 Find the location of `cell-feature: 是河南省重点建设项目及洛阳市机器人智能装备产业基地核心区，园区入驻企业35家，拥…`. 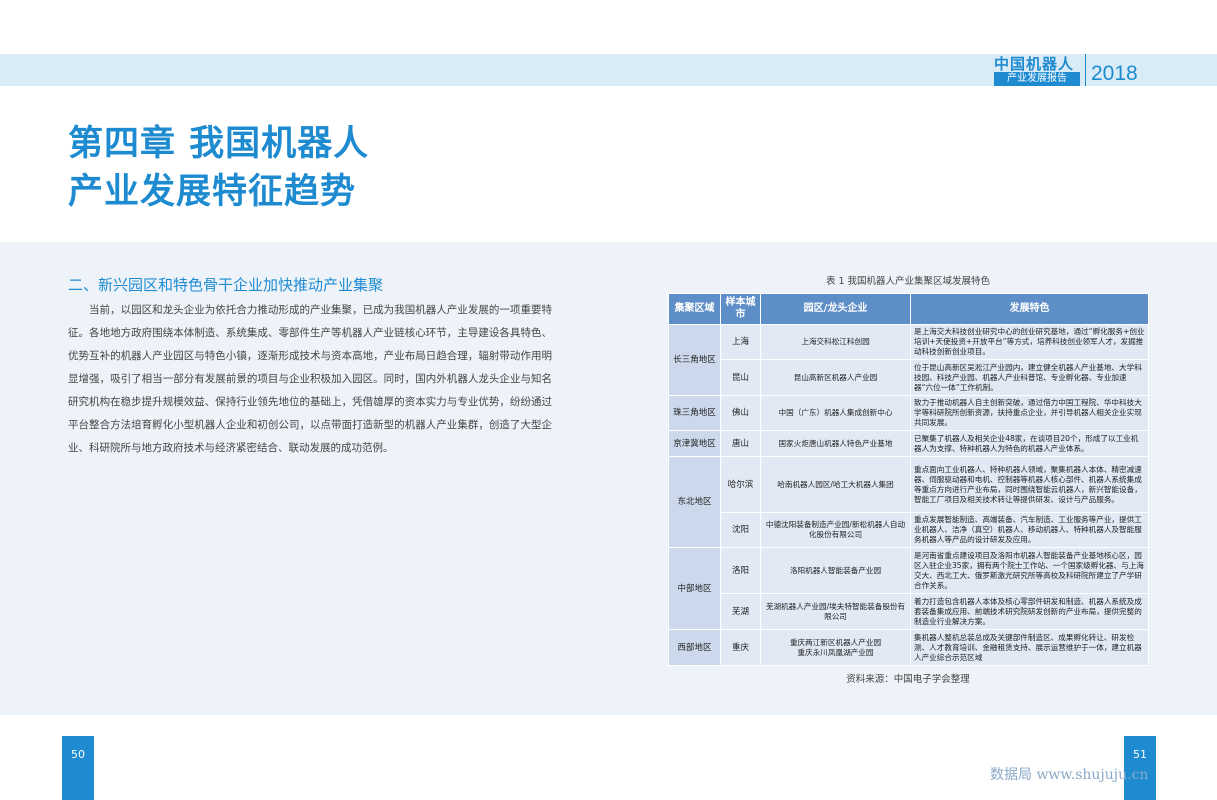

cell-feature: 是河南省重点建设项目及洛阳市机器人智能装备产业基地核心区，园区入驻企业35家，拥… is located at coordinates (1029, 570).